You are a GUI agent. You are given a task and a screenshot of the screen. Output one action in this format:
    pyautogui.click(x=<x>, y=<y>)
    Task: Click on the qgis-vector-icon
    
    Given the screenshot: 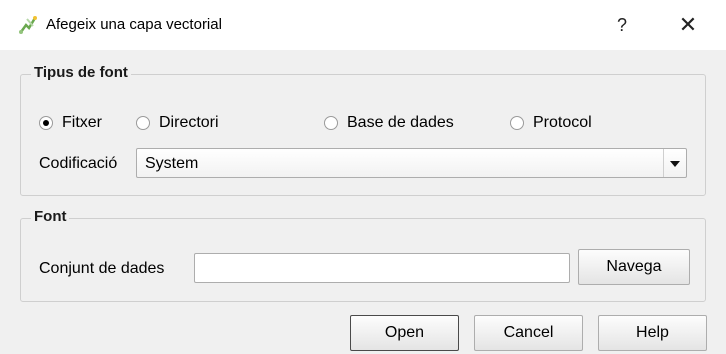 What is the action you would take?
    pyautogui.click(x=28, y=25)
    